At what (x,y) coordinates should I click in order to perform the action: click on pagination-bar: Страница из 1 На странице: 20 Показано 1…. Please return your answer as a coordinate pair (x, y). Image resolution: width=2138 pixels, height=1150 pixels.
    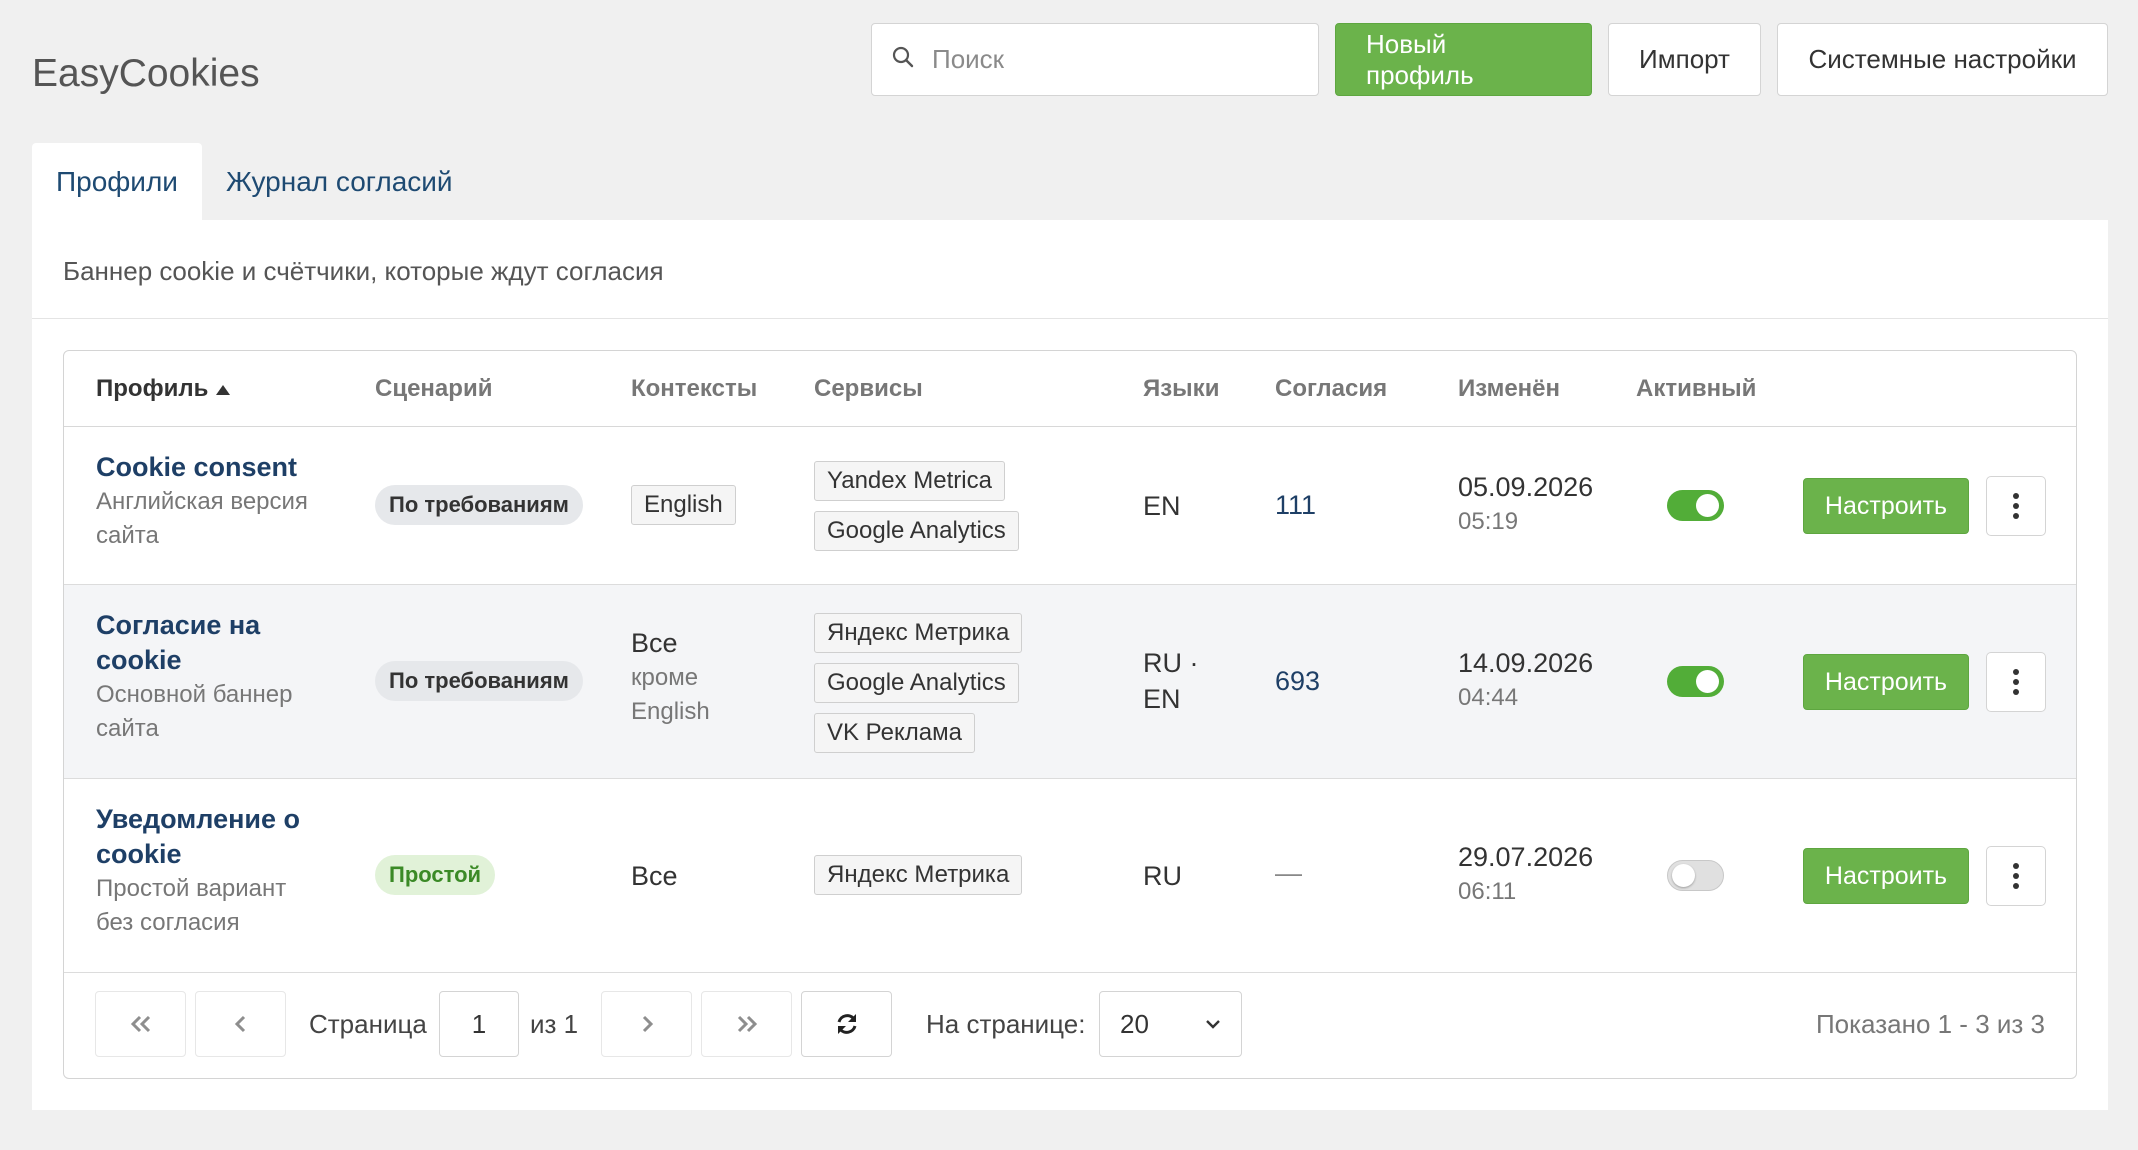
    Looking at the image, I should click on (1070, 1024).